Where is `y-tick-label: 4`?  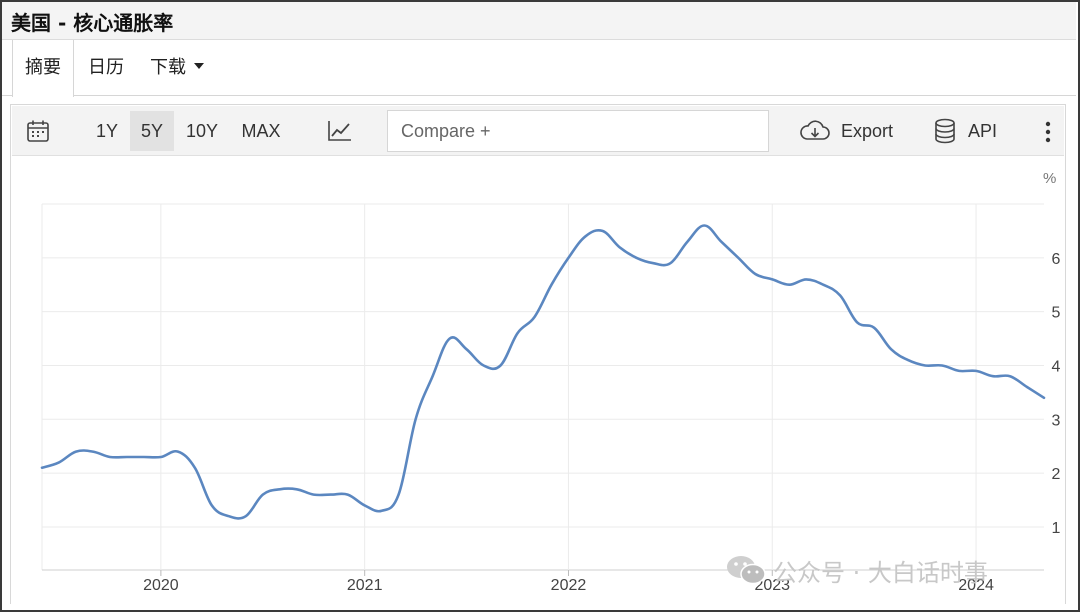 y-tick-label: 4 is located at coordinates (1056, 366).